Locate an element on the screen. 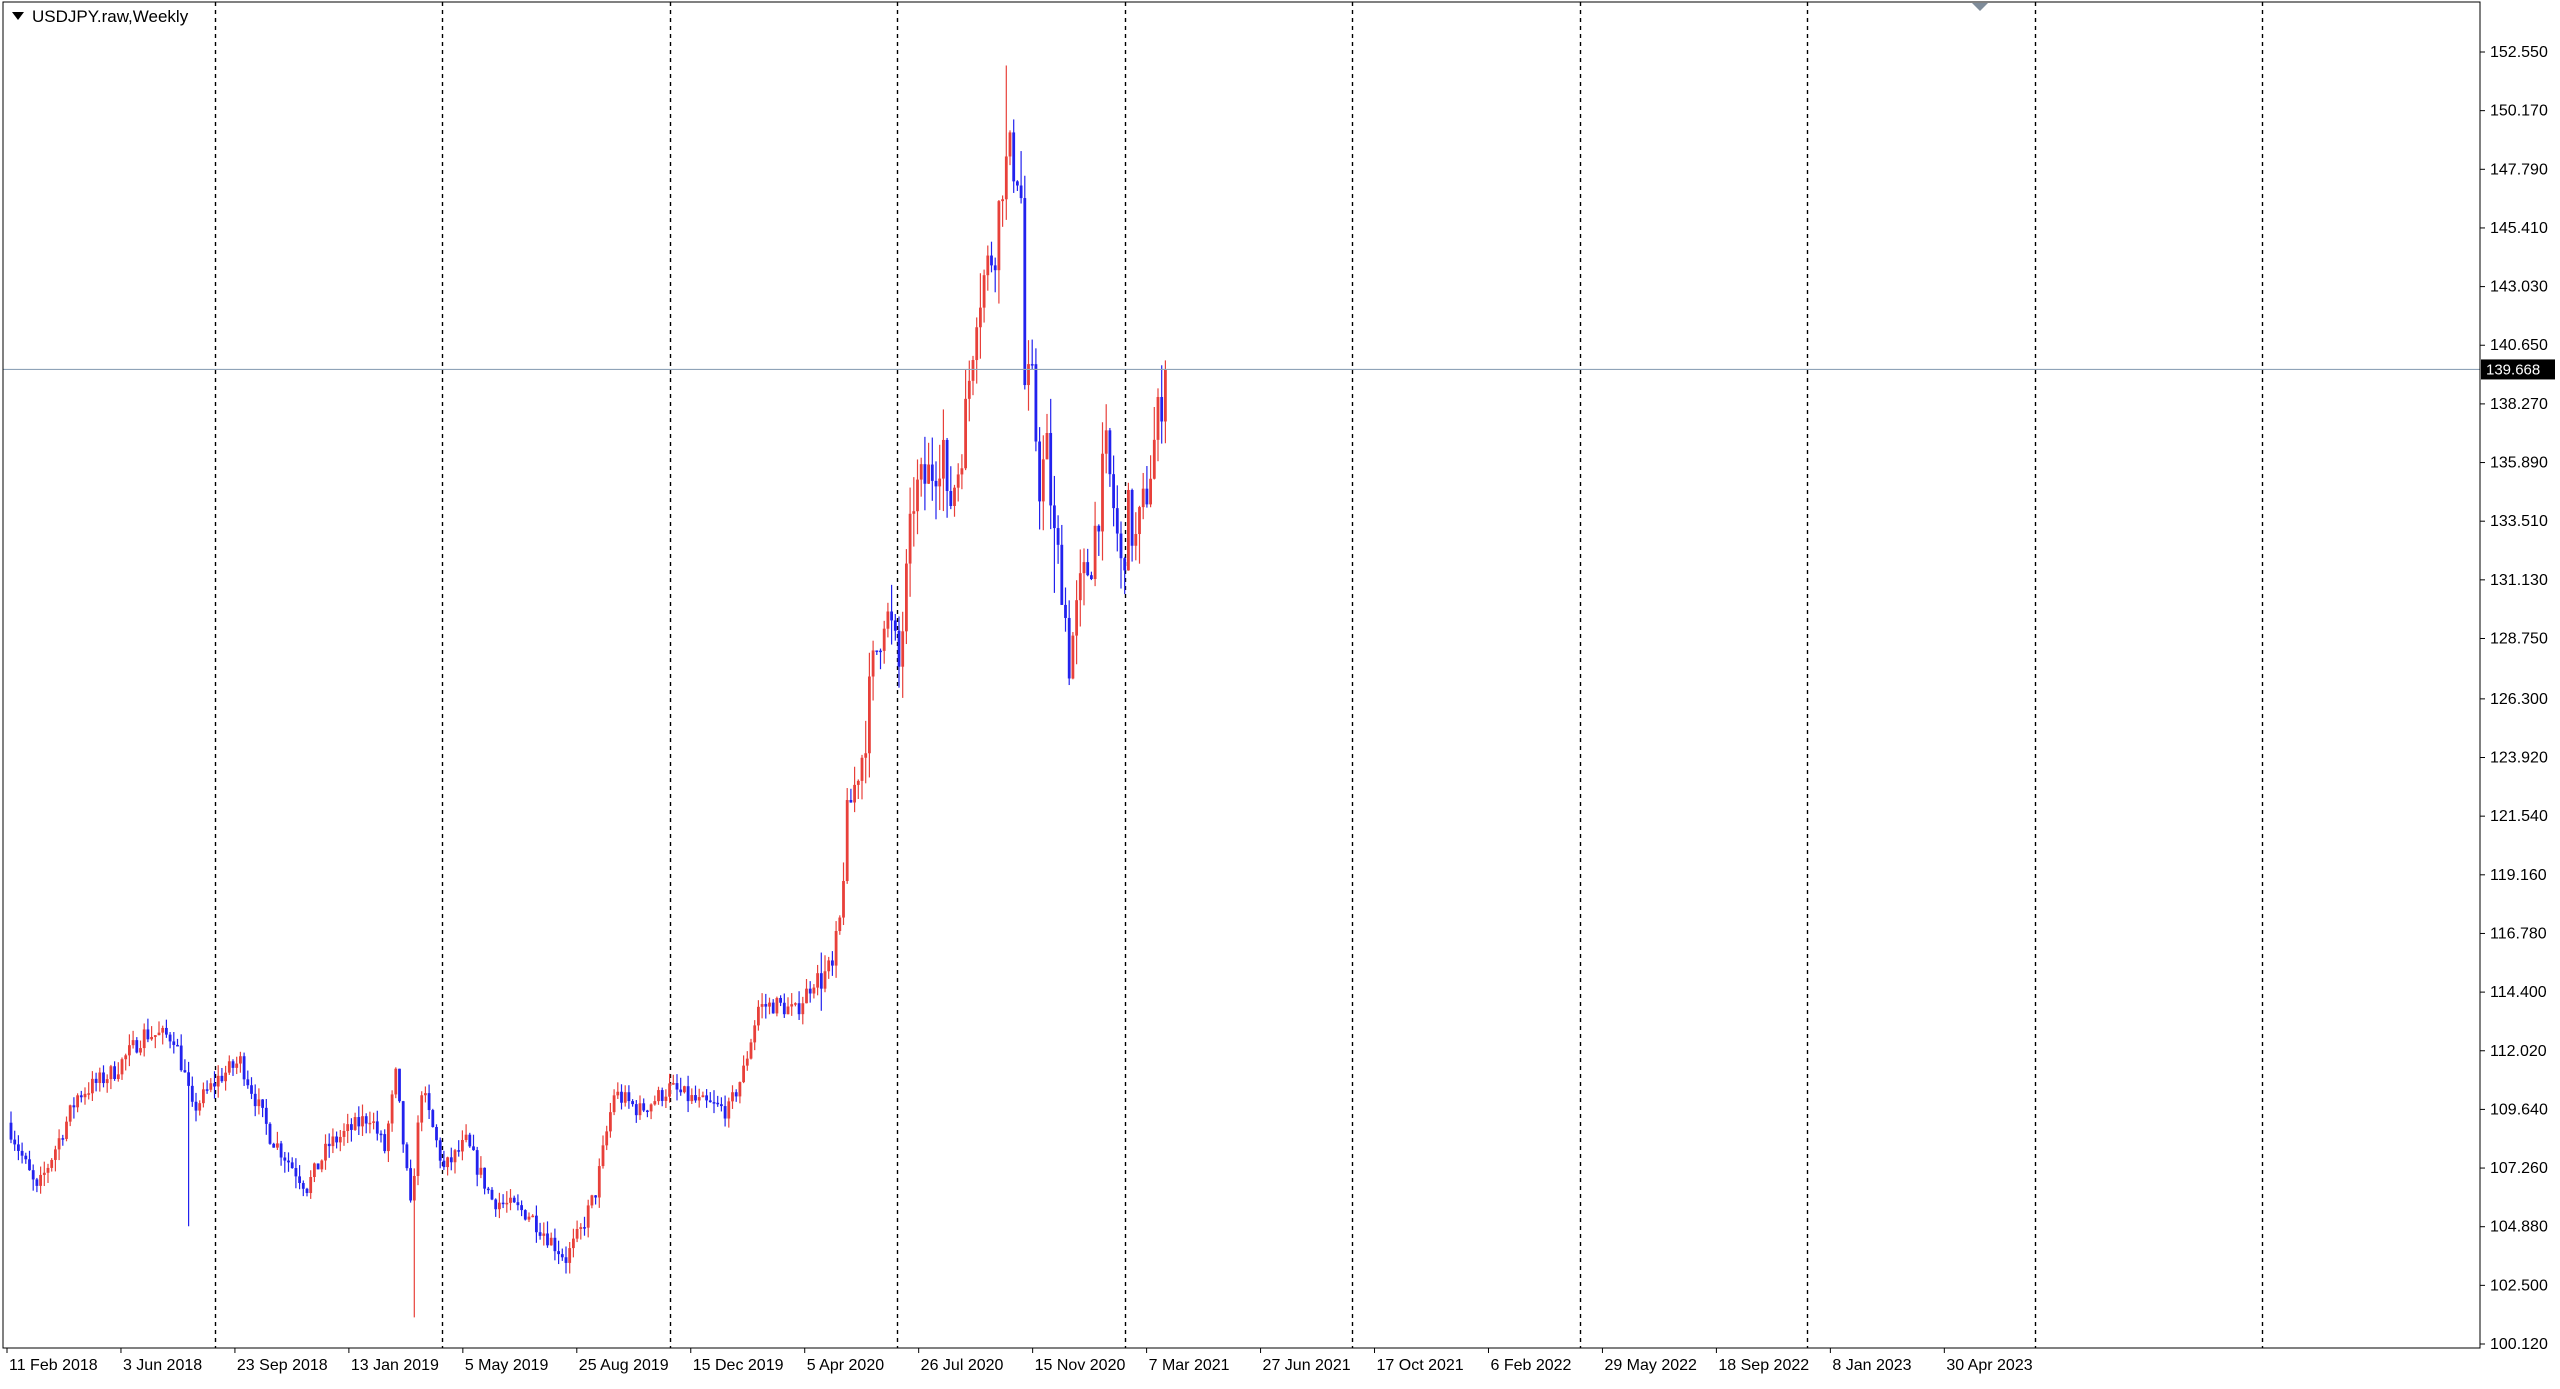 The width and height of the screenshot is (2560, 1389). shift-marker-icon is located at coordinates (1980, 7).